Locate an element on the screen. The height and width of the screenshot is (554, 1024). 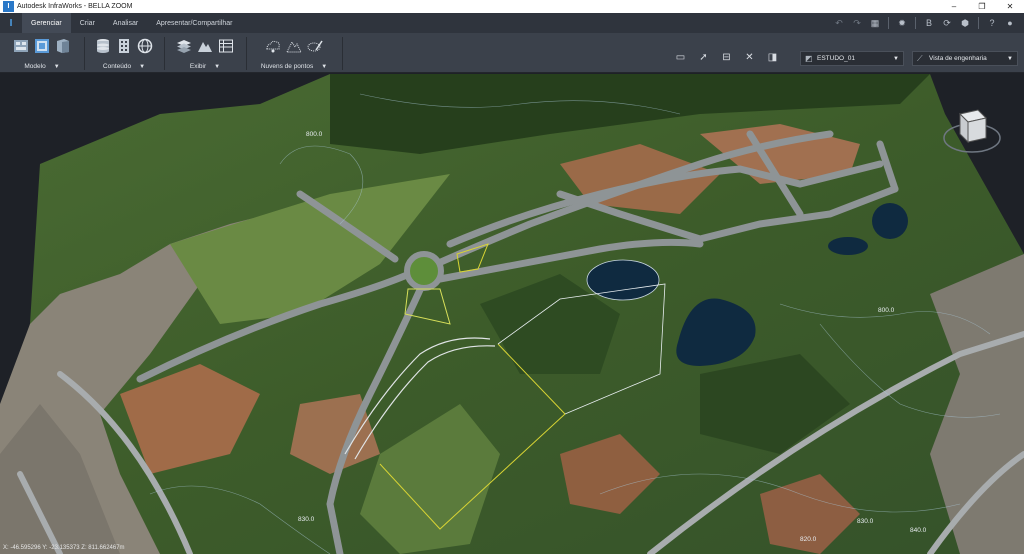
title-bar: I Autodesk InfraWorks - BELLA ZOOM – ❐ ✕ is located at coordinates (512, 6).